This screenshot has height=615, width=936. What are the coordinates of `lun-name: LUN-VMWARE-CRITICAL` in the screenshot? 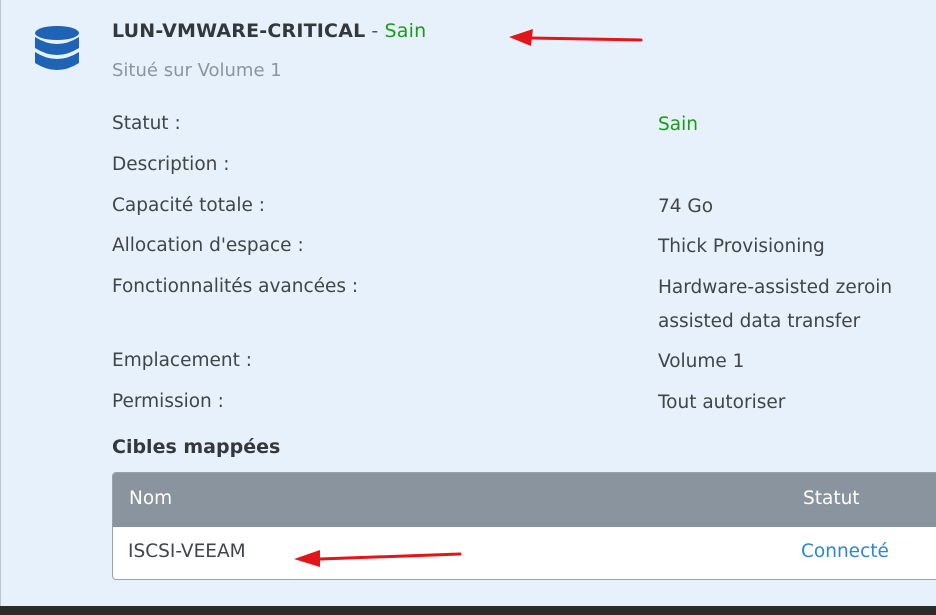 It's located at (239, 31).